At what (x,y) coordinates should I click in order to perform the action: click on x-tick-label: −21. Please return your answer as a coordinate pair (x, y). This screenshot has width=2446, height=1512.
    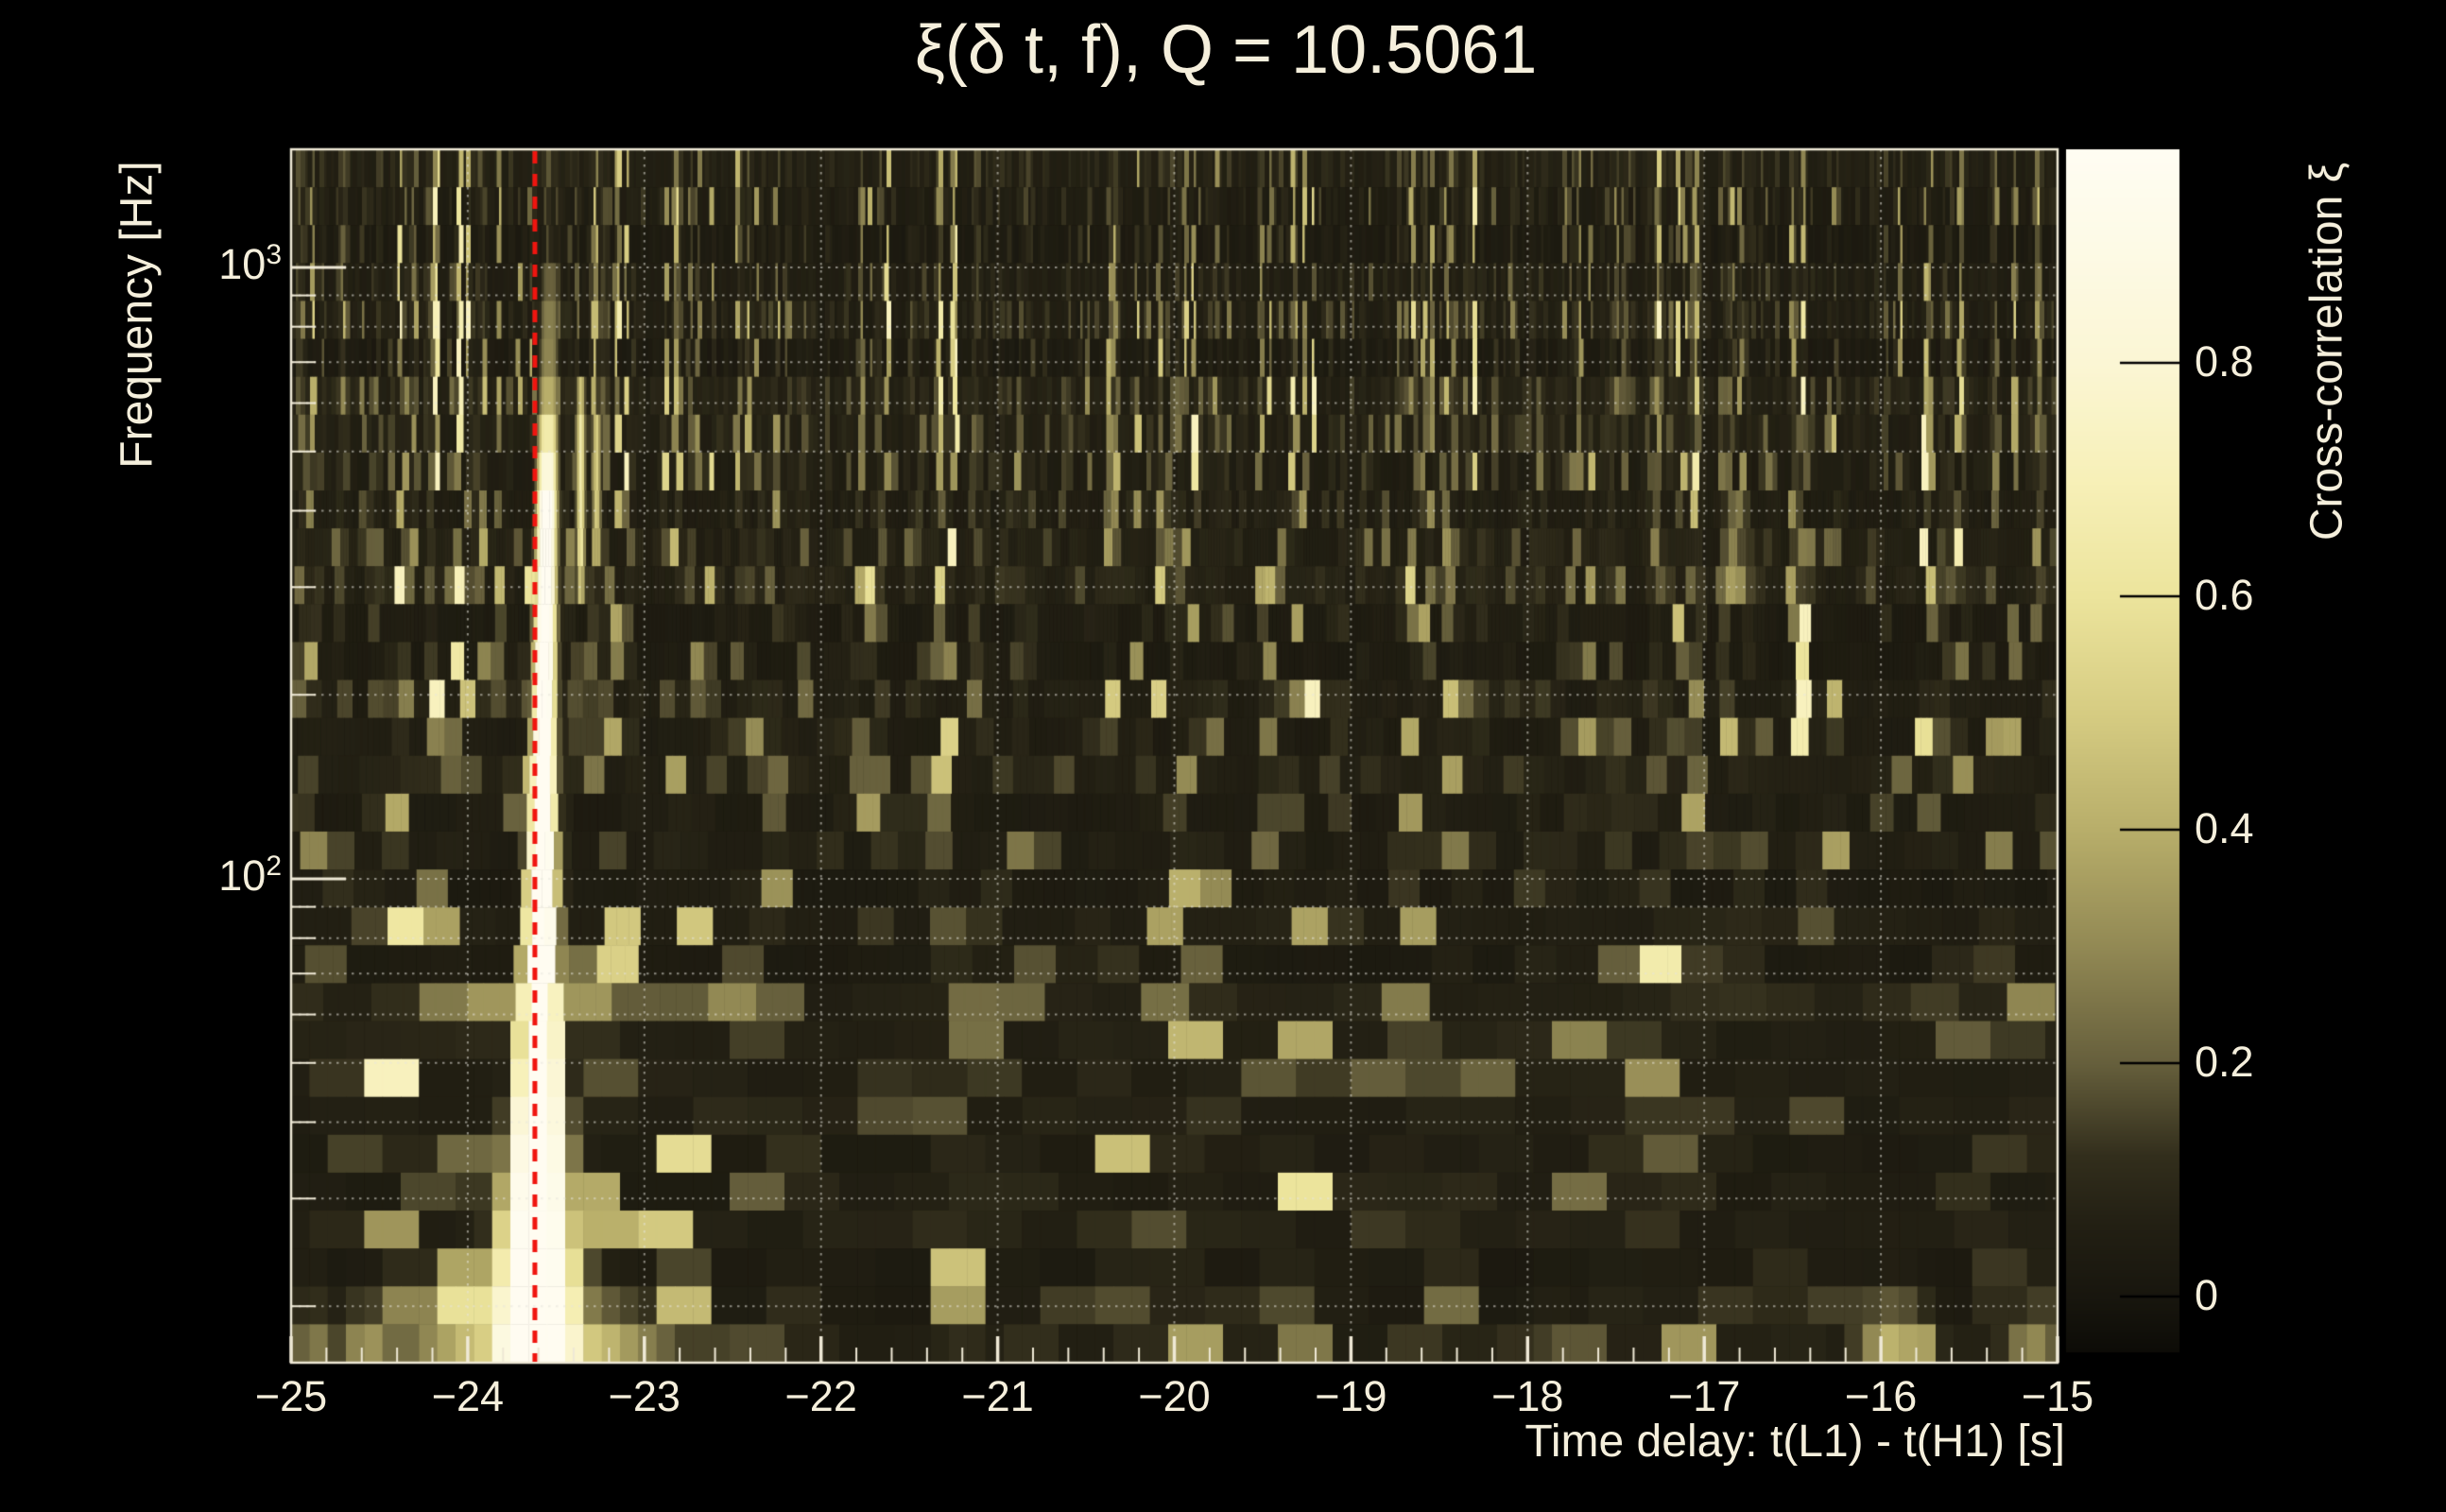
    Looking at the image, I should click on (998, 1396).